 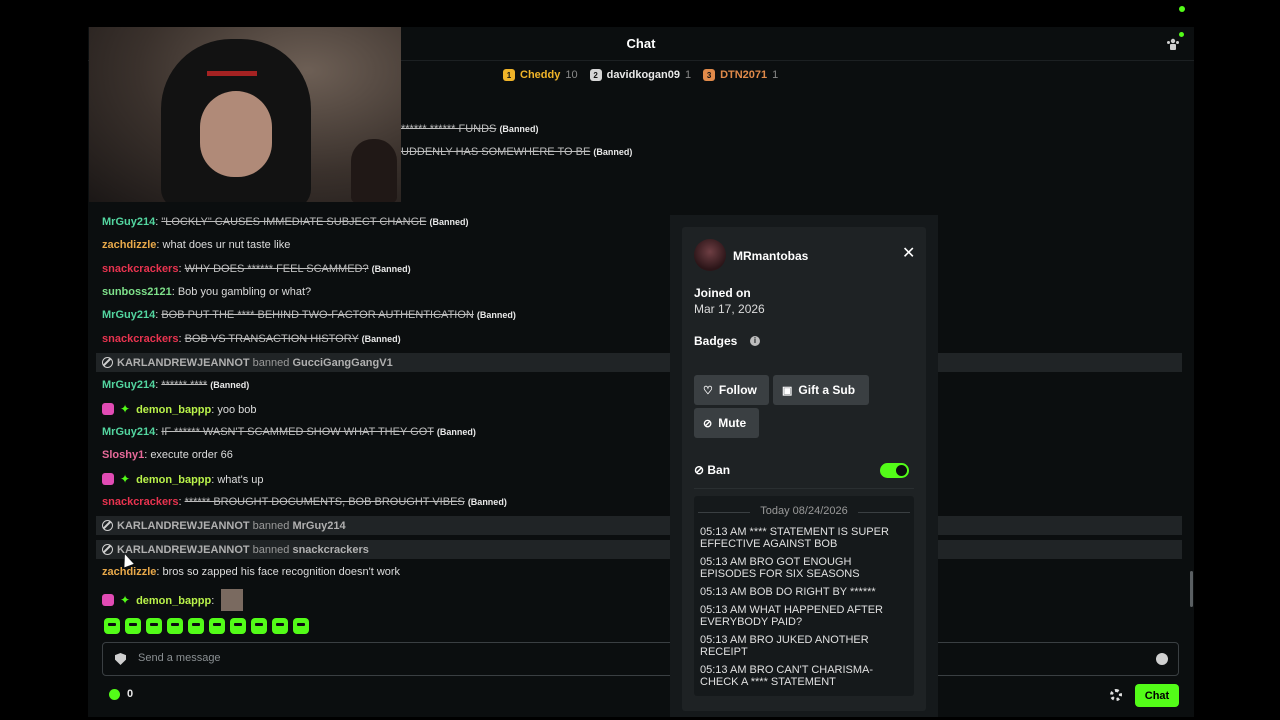 What do you see at coordinates (894, 470) in the screenshot?
I see `ban-toggle` at bounding box center [894, 470].